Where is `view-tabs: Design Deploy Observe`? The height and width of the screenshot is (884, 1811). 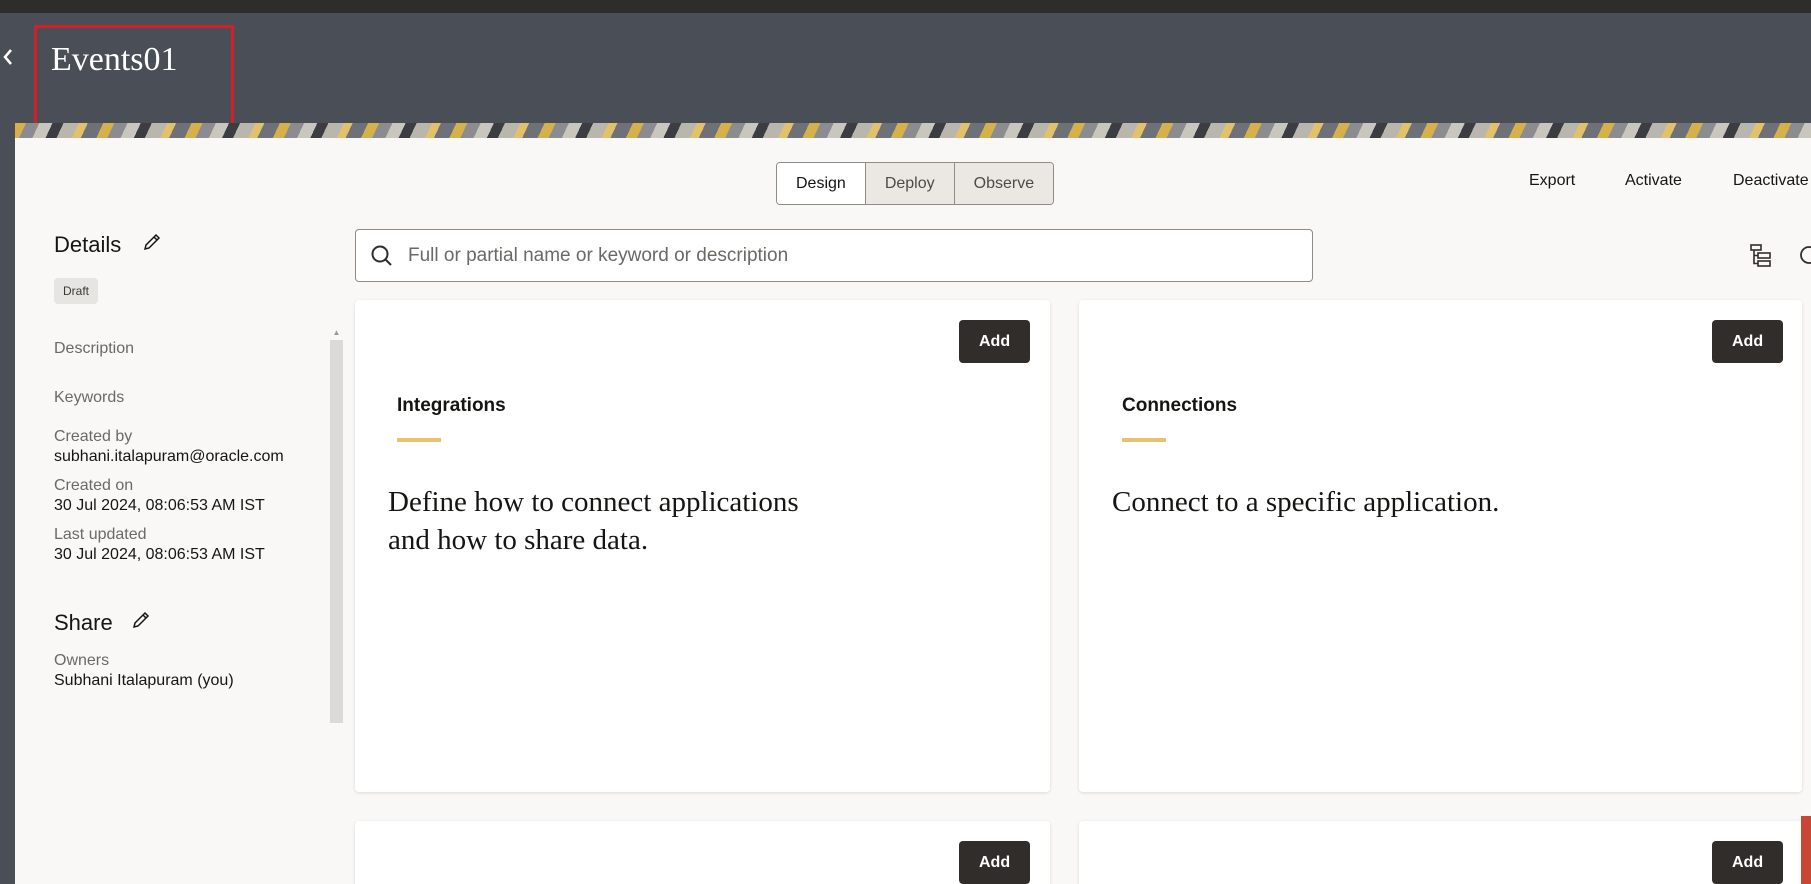 view-tabs: Design Deploy Observe is located at coordinates (915, 183).